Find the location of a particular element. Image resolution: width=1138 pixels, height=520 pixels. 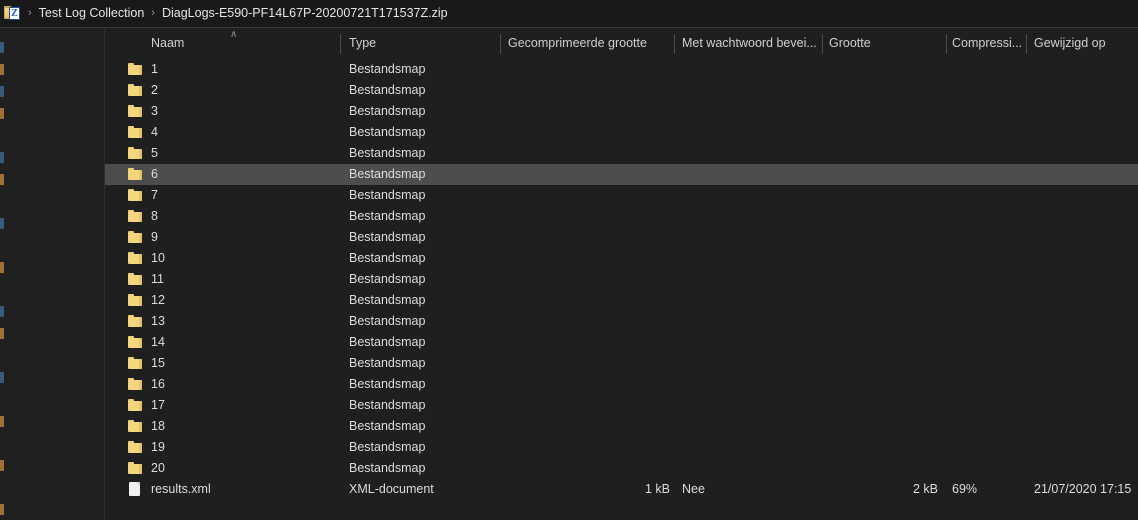

column-resize-handle-type is located at coordinates (500, 44).